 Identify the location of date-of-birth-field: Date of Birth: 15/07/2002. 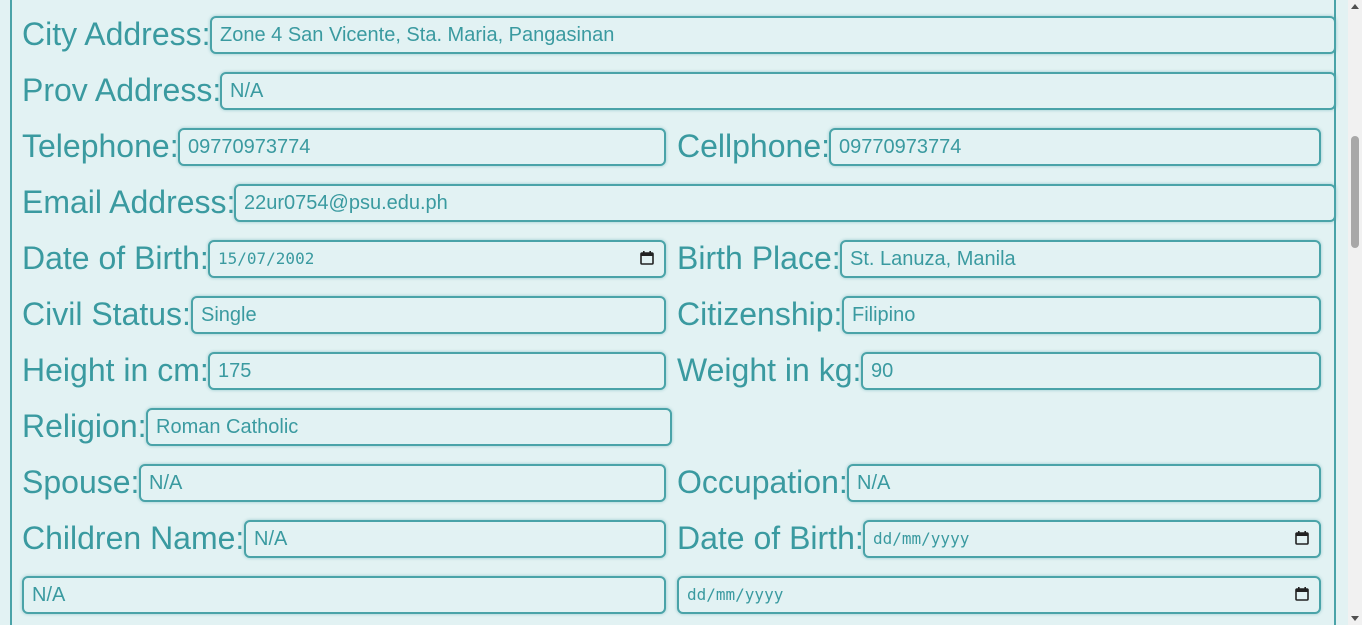
(345, 258).